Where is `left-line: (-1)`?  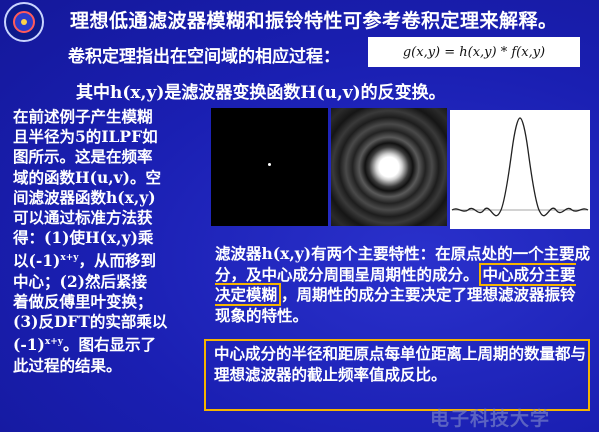
left-line: (-1) is located at coordinates (29, 345).